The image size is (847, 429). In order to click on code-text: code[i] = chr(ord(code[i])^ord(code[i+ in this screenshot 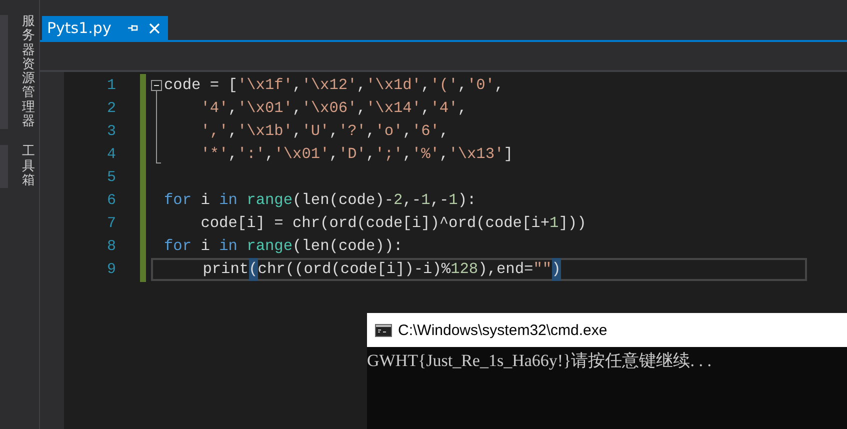, I will do `click(375, 223)`.